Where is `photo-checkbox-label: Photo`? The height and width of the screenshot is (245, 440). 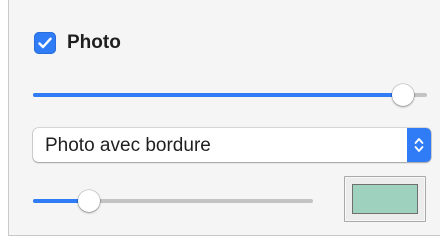 photo-checkbox-label: Photo is located at coordinates (94, 43).